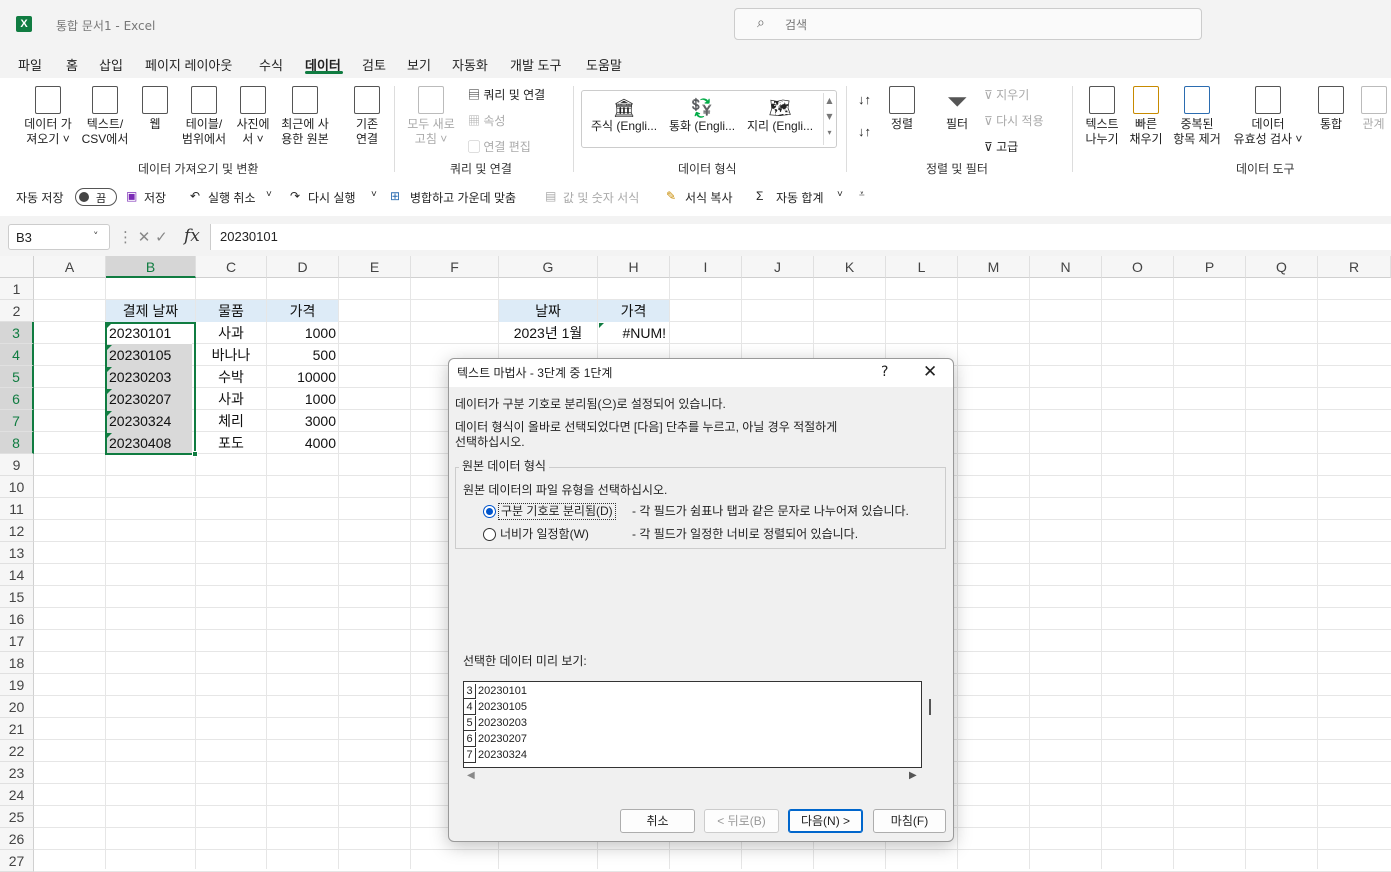 Image resolution: width=1391 pixels, height=872 pixels. What do you see at coordinates (30, 64) in the screenshot?
I see `tab-file: 파일` at bounding box center [30, 64].